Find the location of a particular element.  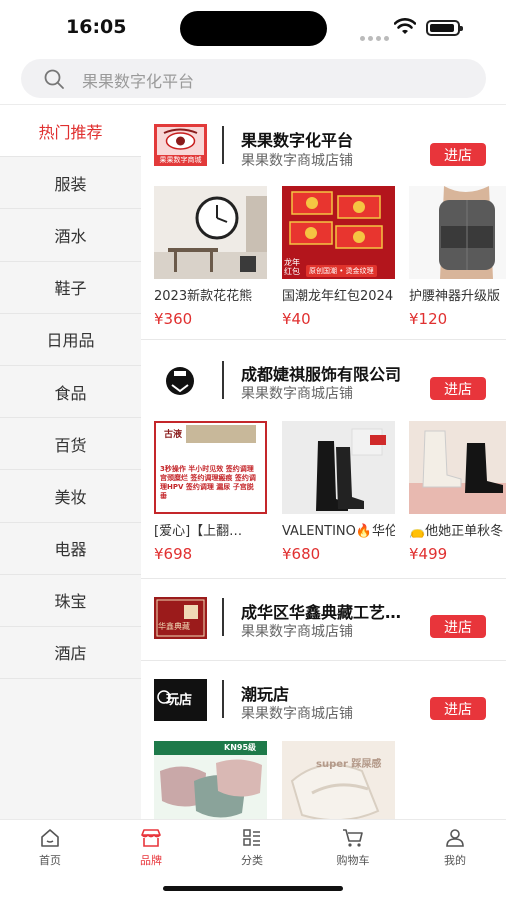

product-title: VALENTINO🔥华伦 is located at coordinates (338, 531).